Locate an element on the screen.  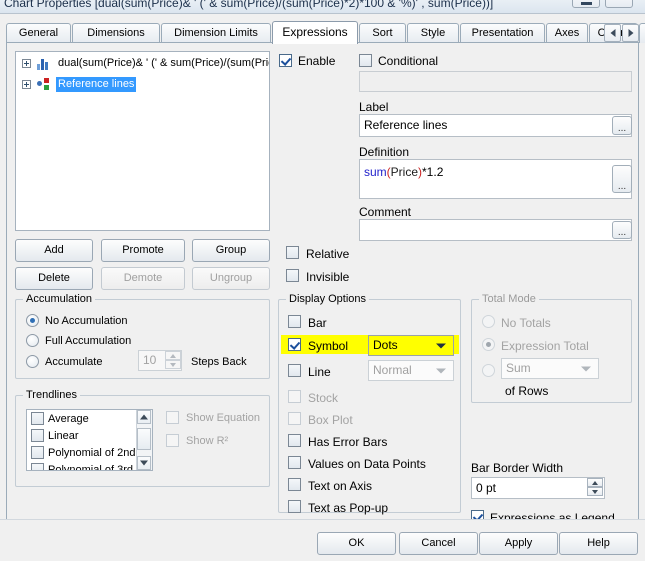
apply-button: Apply is located at coordinates (518, 543).